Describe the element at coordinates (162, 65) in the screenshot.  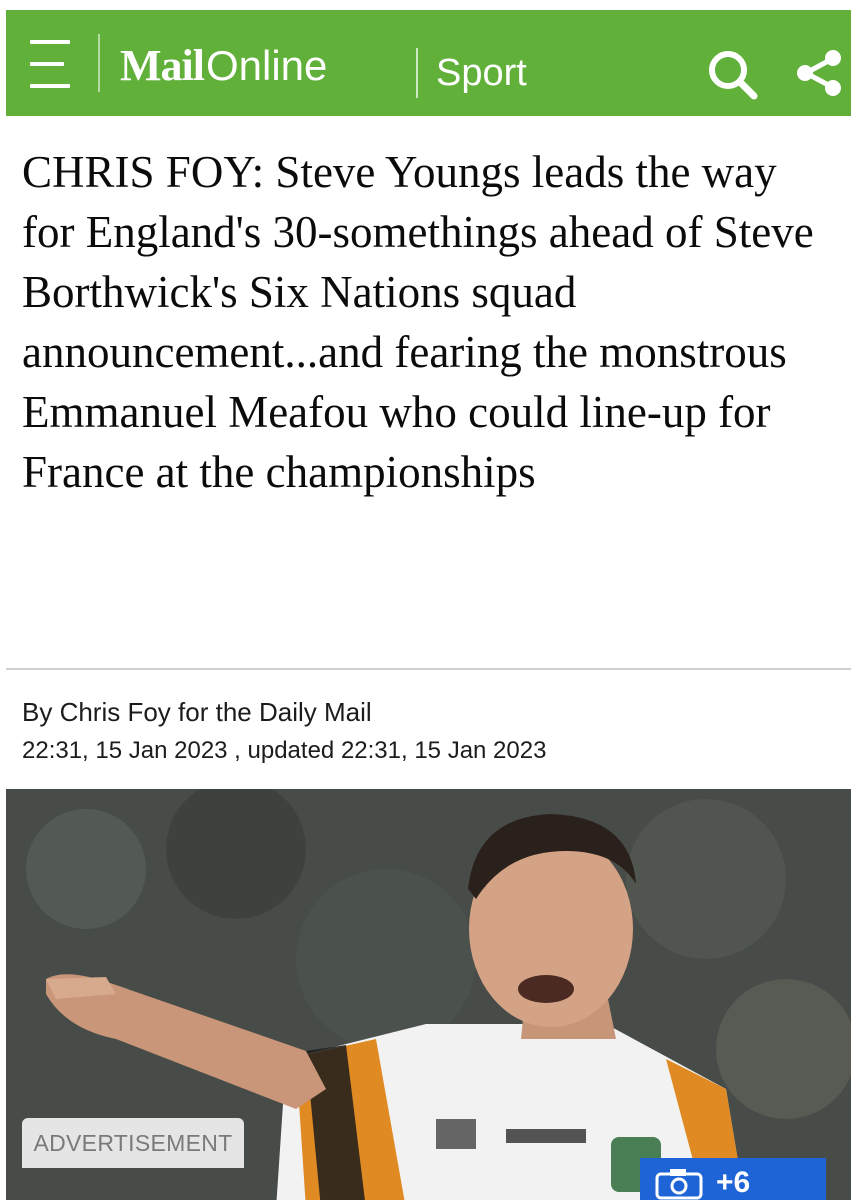
I see `logo-mail-text: Mail` at that location.